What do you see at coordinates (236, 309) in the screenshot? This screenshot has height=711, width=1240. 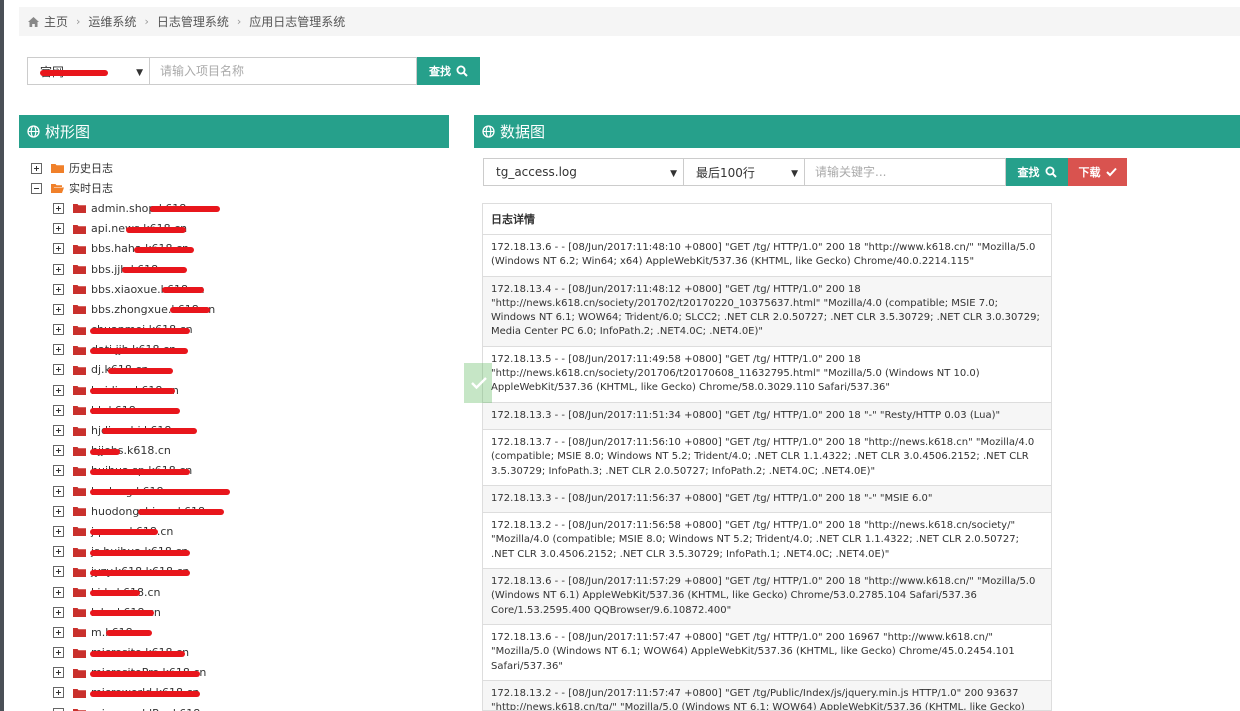 I see `tree-child-item: bbs.zhongxue.k618.cn` at bounding box center [236, 309].